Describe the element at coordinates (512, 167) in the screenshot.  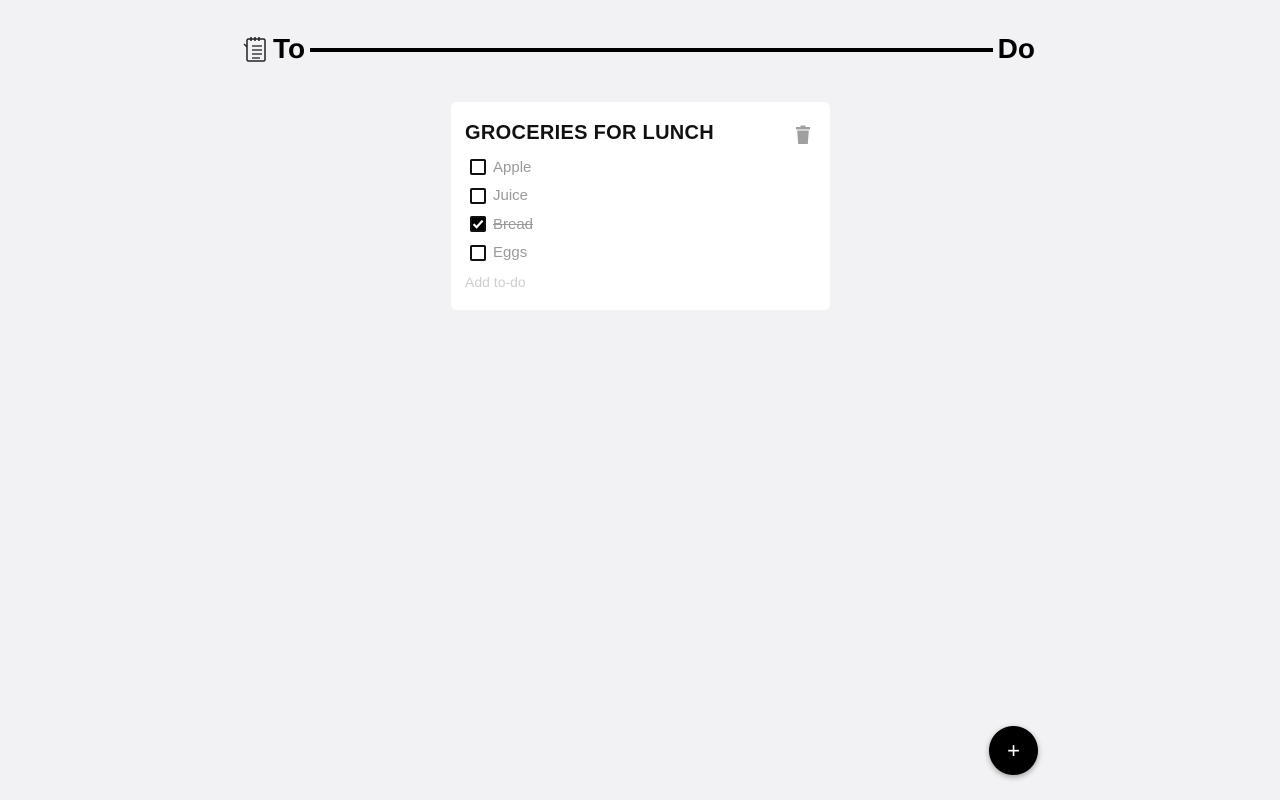
I see `todo-label: Apple` at that location.